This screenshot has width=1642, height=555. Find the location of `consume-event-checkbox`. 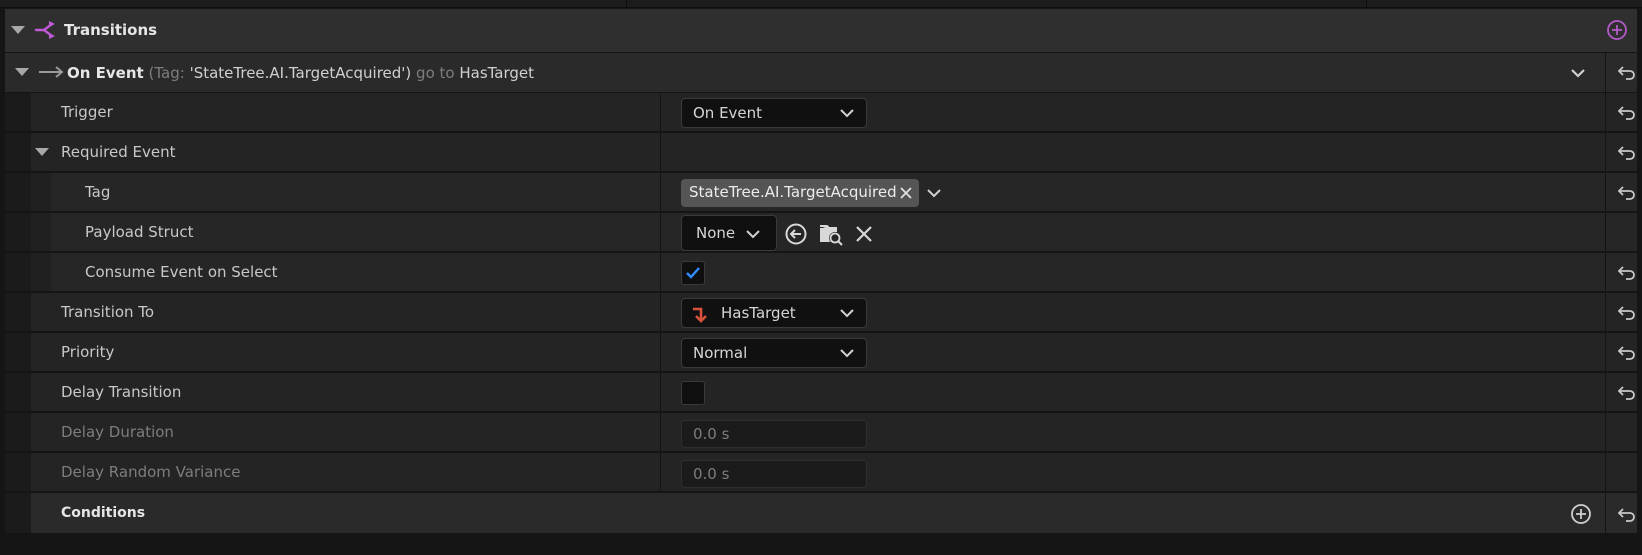

consume-event-checkbox is located at coordinates (693, 273).